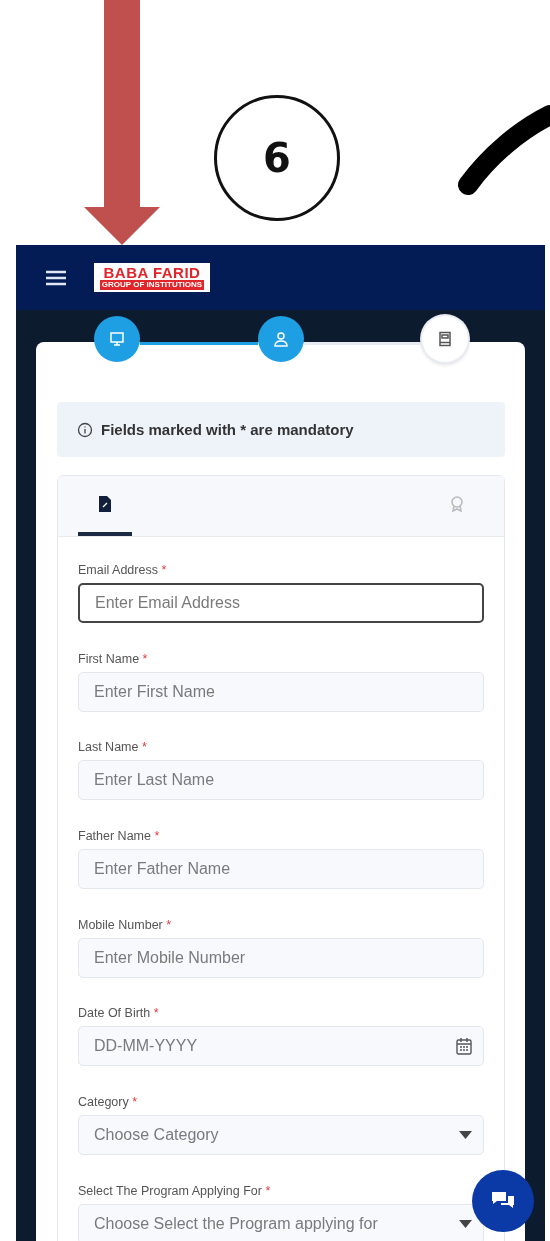  I want to click on person-icon, so click(281, 339).